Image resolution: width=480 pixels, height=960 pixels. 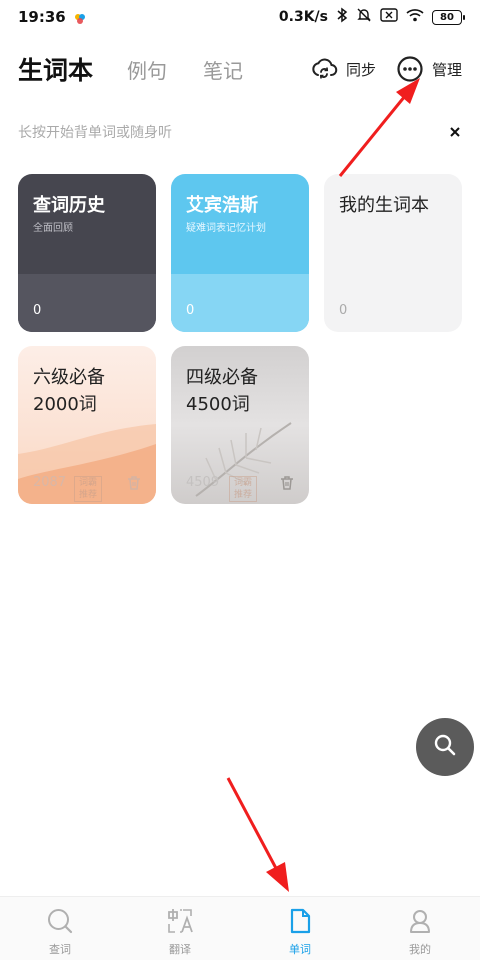 What do you see at coordinates (415, 17) in the screenshot?
I see `wifi-icon` at bounding box center [415, 17].